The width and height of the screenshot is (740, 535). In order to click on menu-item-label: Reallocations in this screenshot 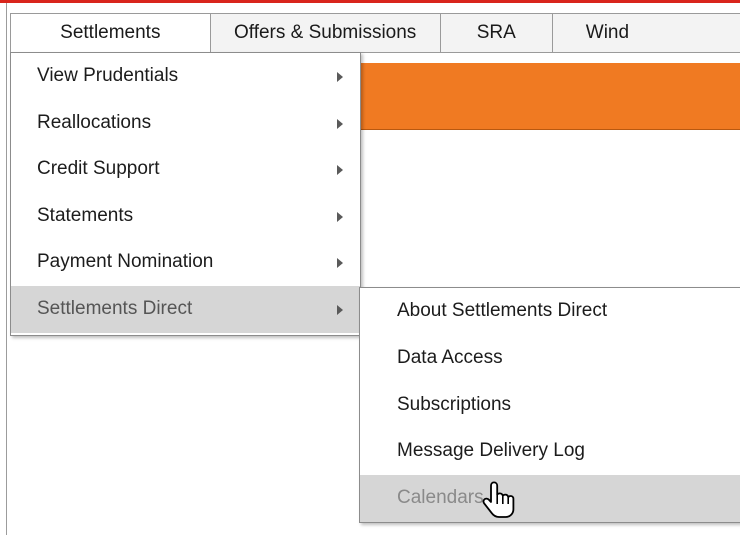, I will do `click(94, 122)`.